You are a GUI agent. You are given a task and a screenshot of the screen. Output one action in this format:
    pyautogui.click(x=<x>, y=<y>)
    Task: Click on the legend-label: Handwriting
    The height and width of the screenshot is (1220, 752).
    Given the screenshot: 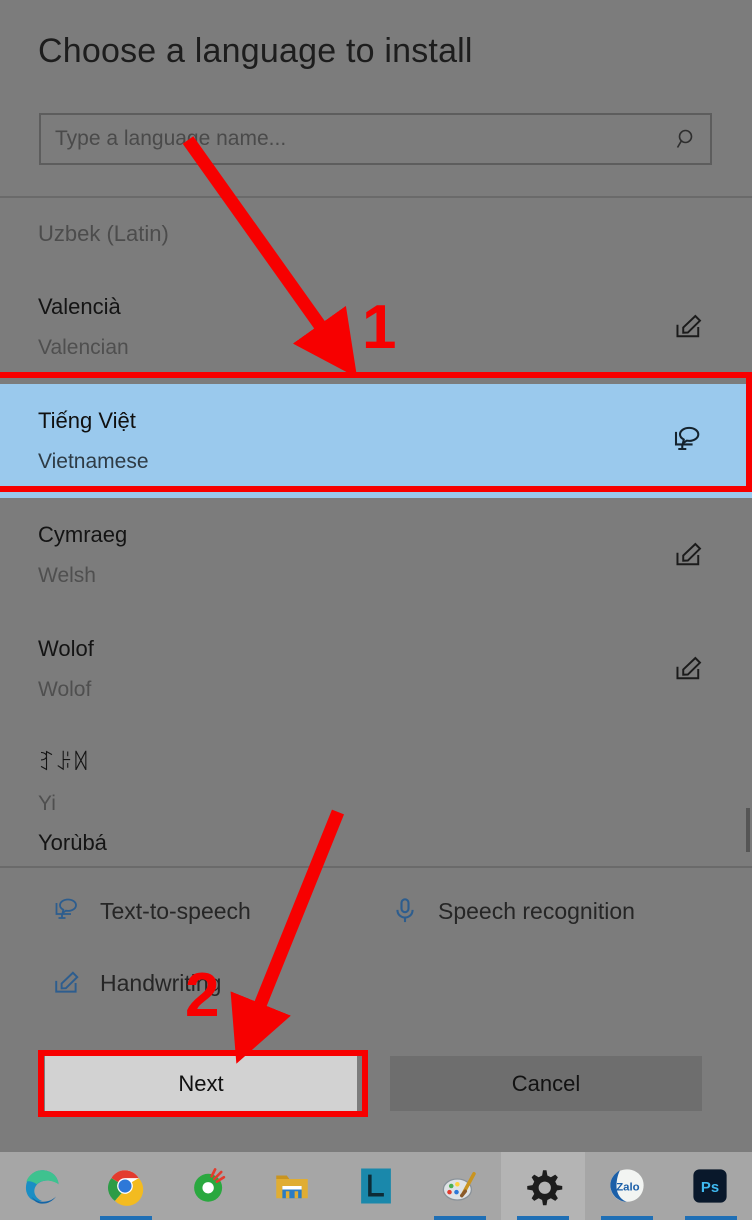 What is the action you would take?
    pyautogui.click(x=161, y=982)
    